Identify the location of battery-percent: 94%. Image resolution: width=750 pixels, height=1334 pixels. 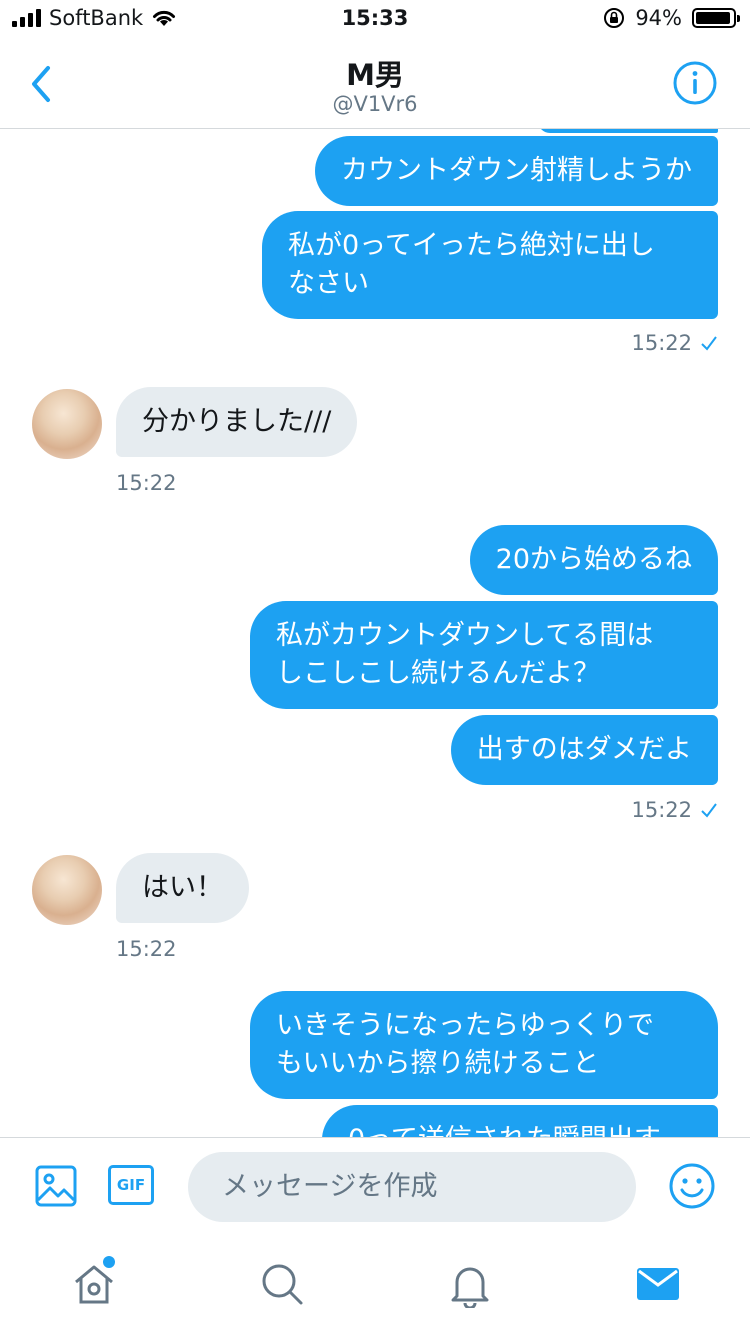
(658, 18).